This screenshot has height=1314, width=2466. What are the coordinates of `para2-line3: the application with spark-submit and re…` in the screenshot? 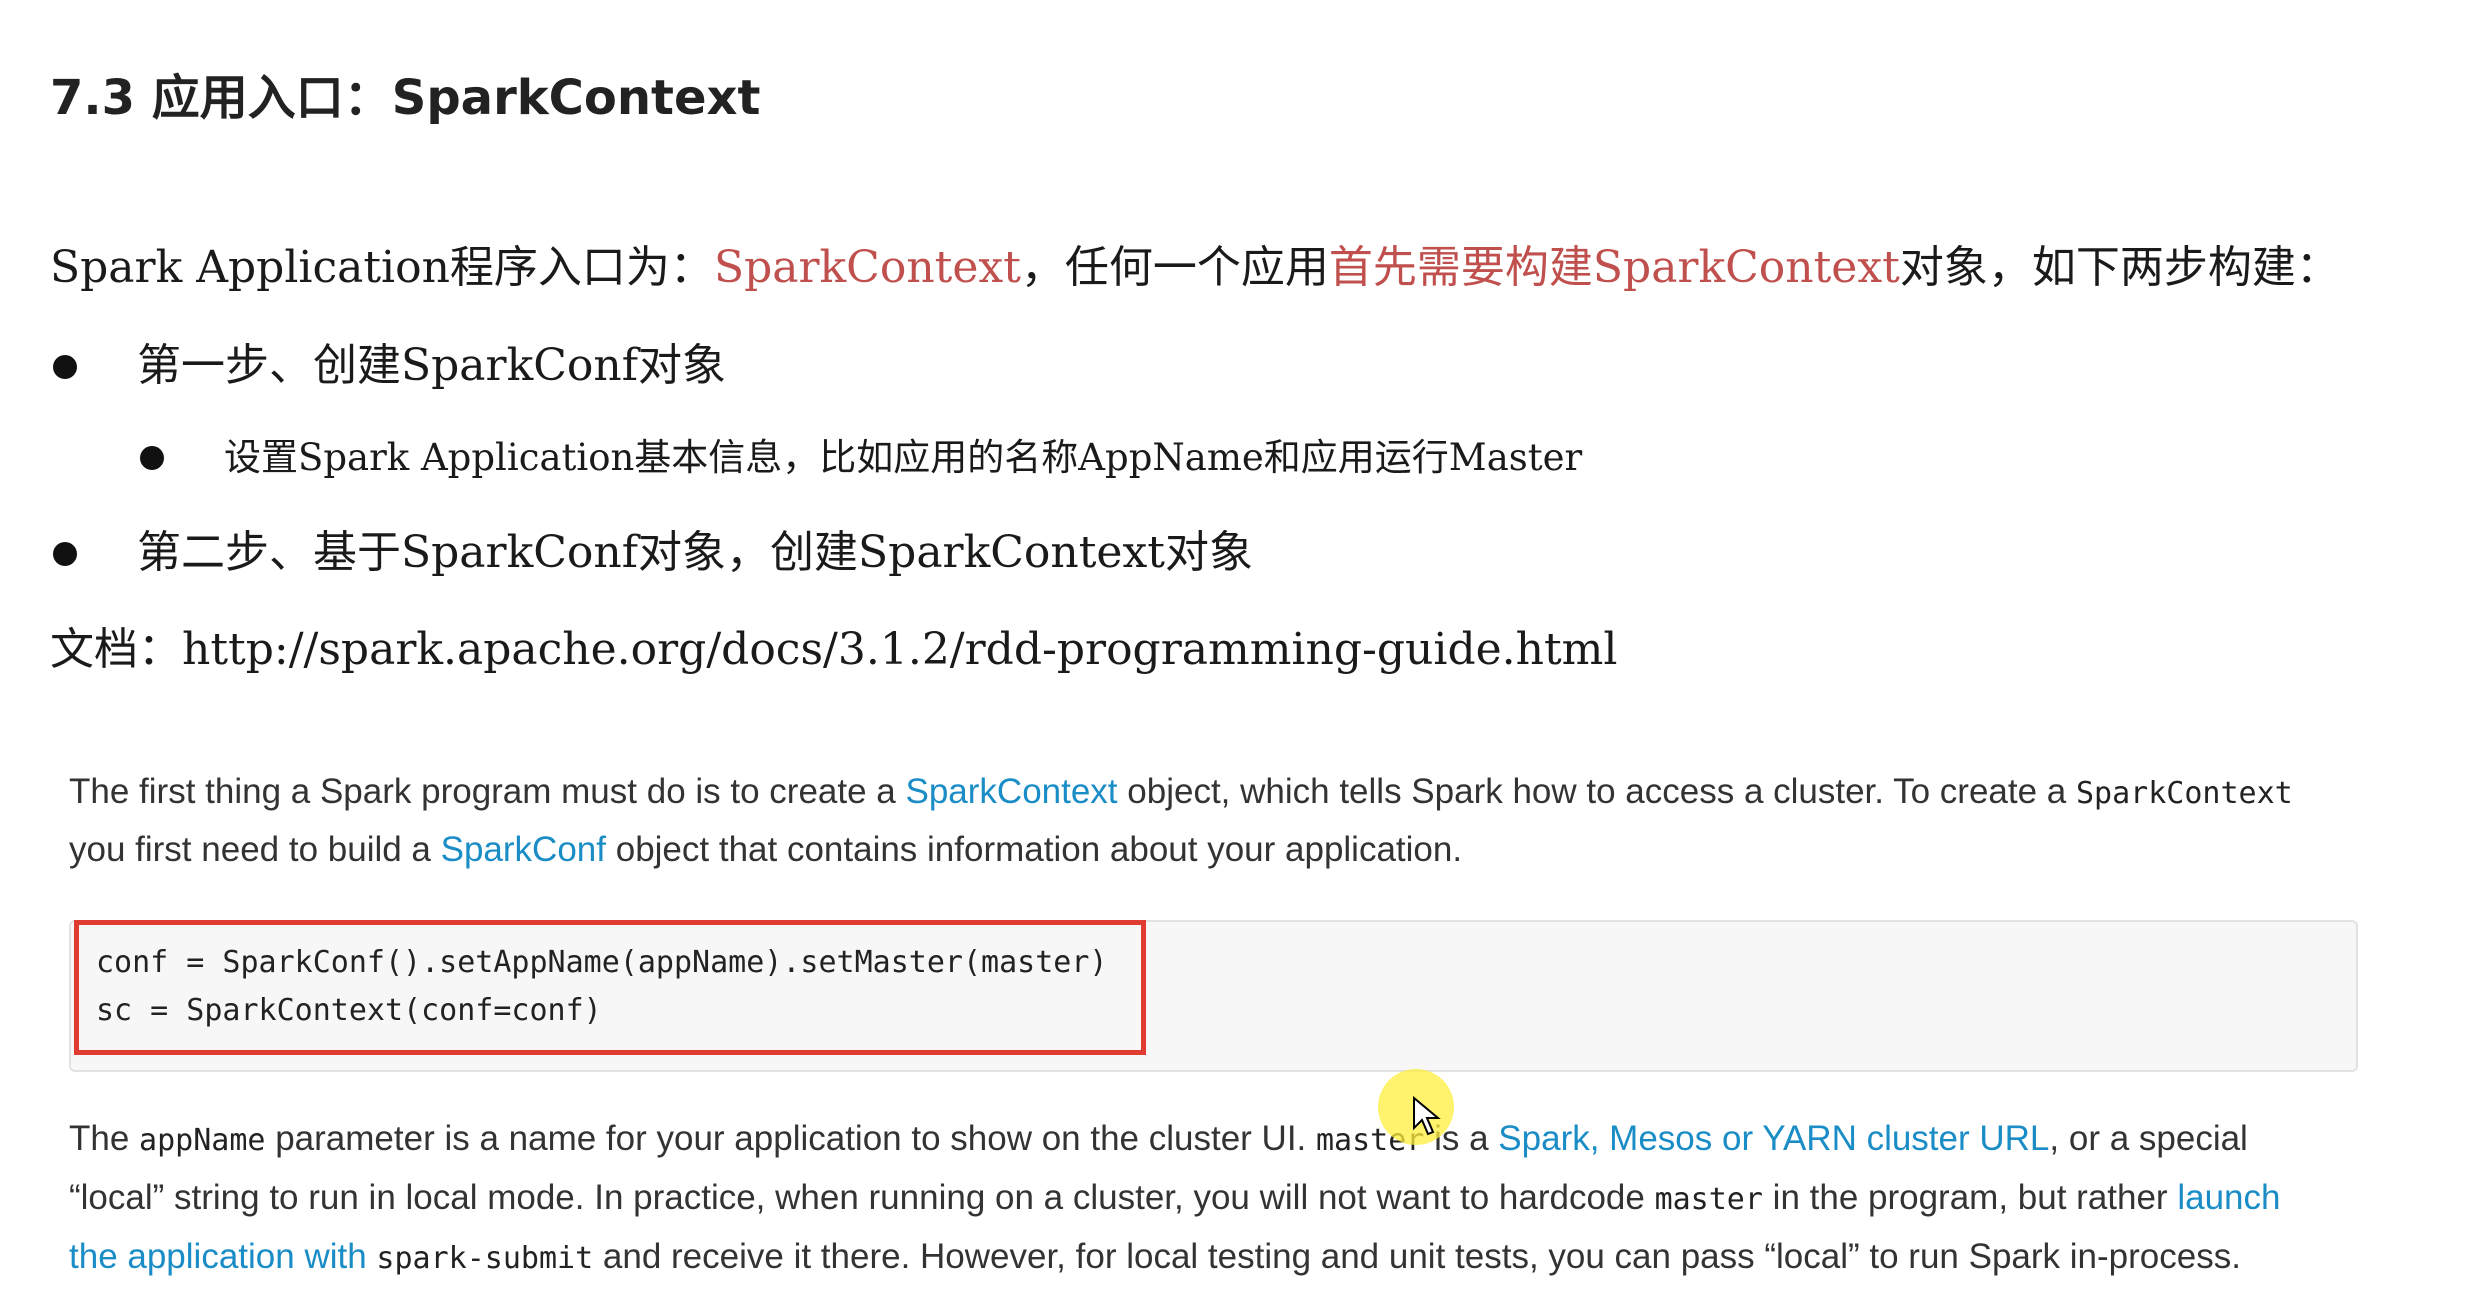 It's located at (1155, 1258).